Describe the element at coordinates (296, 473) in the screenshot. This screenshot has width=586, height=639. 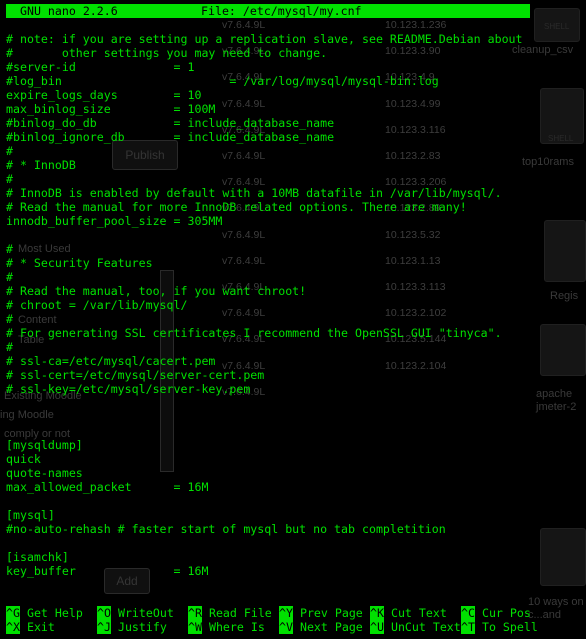
I see `editor-line: quote-names` at that location.